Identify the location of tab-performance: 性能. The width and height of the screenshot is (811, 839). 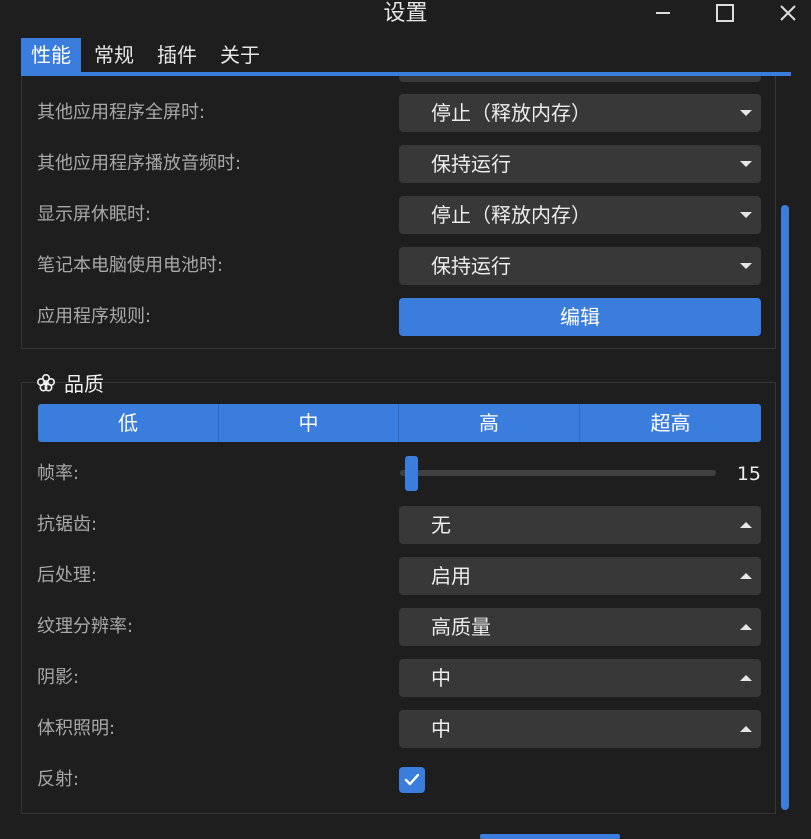
(51, 55).